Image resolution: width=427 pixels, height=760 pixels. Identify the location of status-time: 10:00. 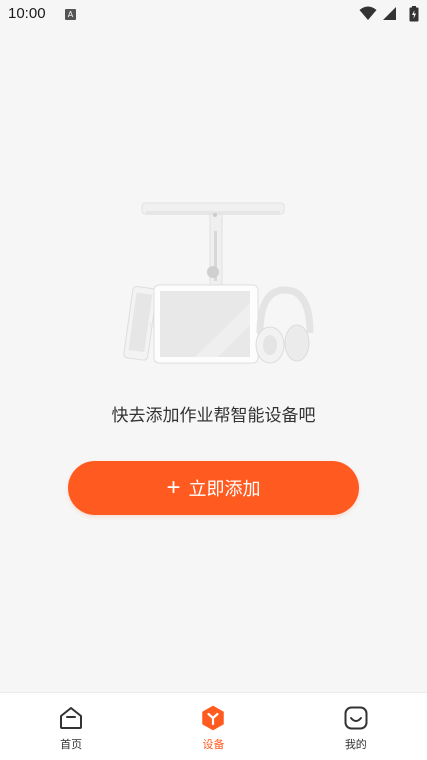
(27, 13).